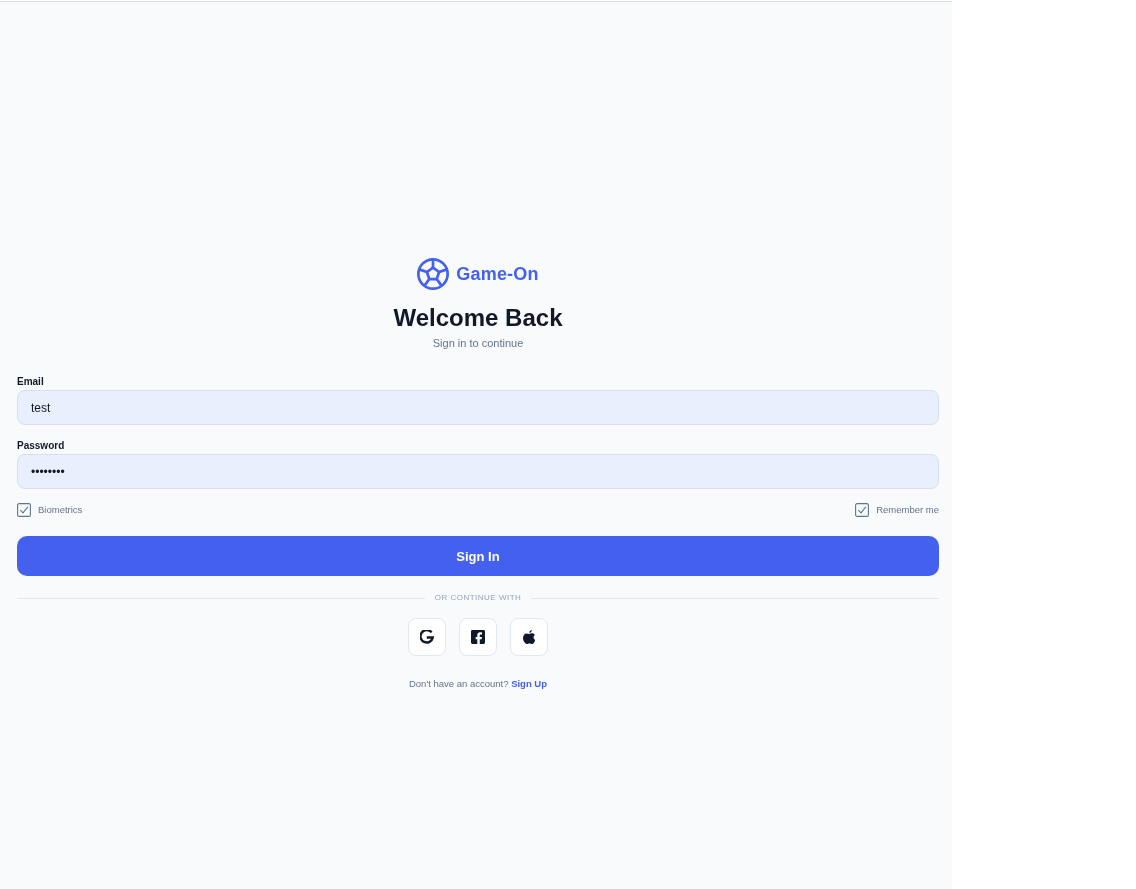 The height and width of the screenshot is (889, 1136). I want to click on divider-label: OR CONTINUE WITH, so click(478, 598).